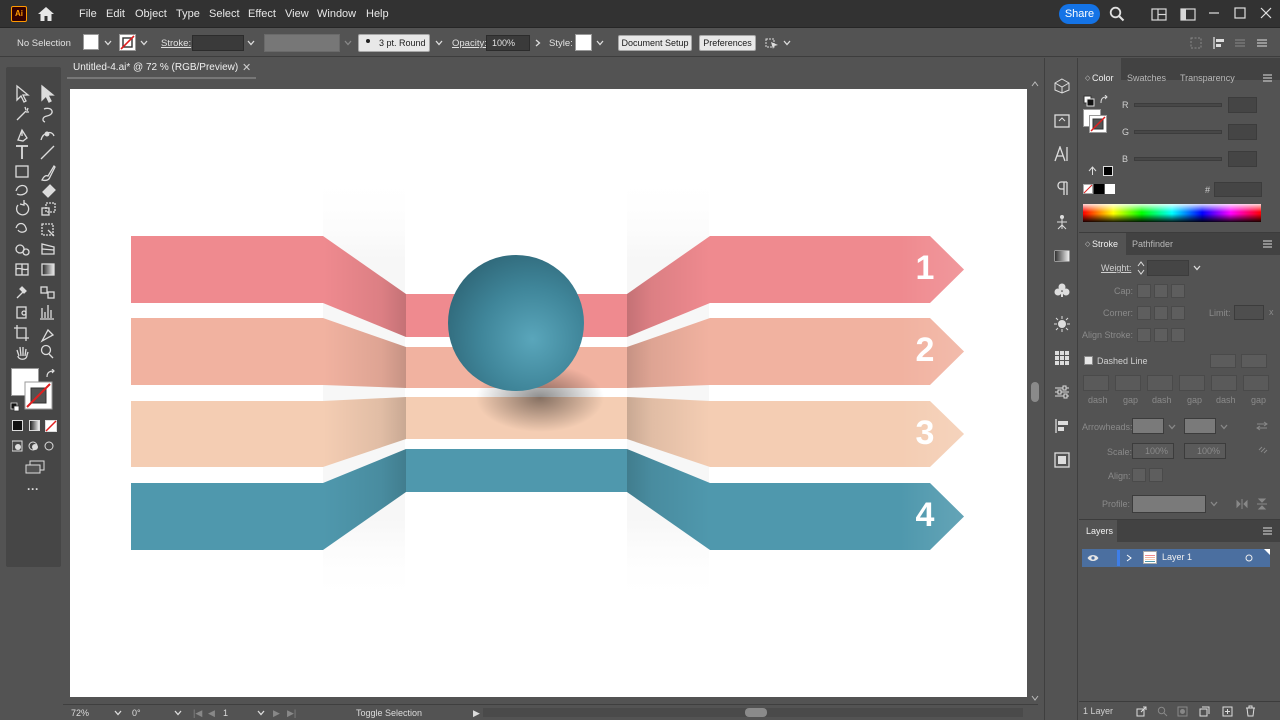 The image size is (1280, 720). Describe the element at coordinates (1035, 698) in the screenshot. I see `scroll-down-icon` at that location.